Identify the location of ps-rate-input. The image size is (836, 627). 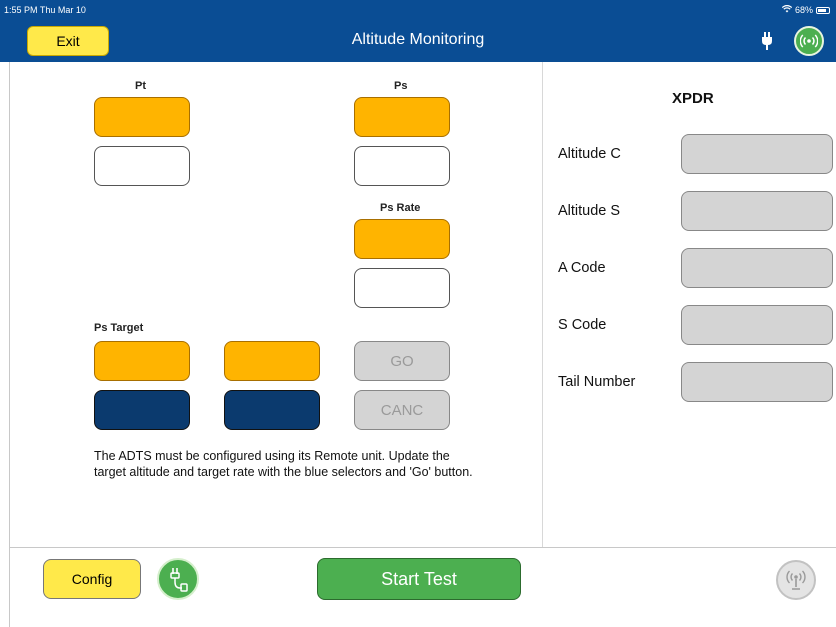
(402, 288).